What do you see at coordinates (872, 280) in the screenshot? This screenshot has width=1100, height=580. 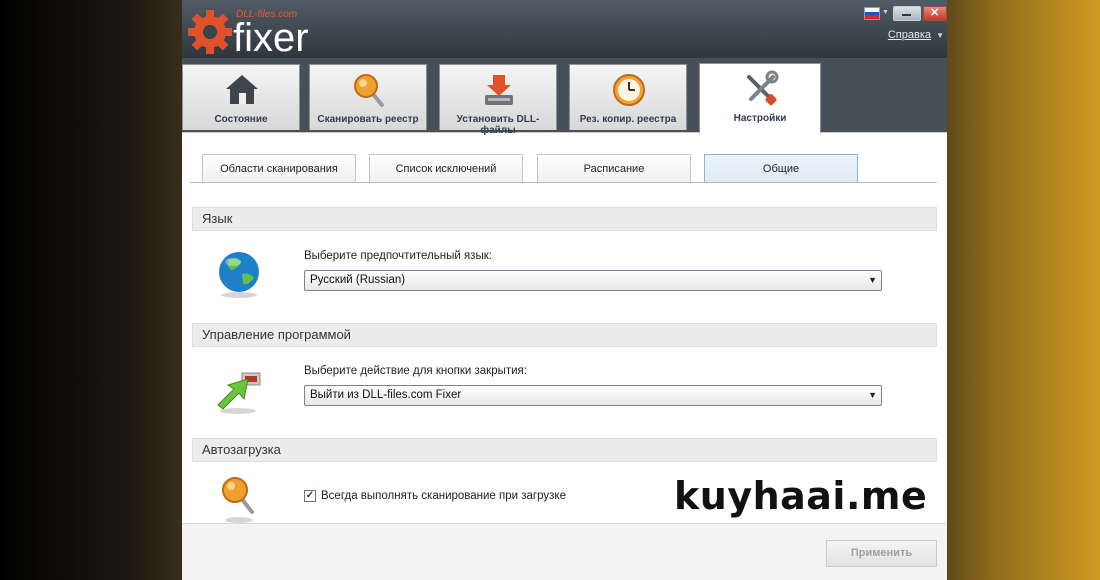 I see `language-dropdown-arrow-icon: ▼` at bounding box center [872, 280].